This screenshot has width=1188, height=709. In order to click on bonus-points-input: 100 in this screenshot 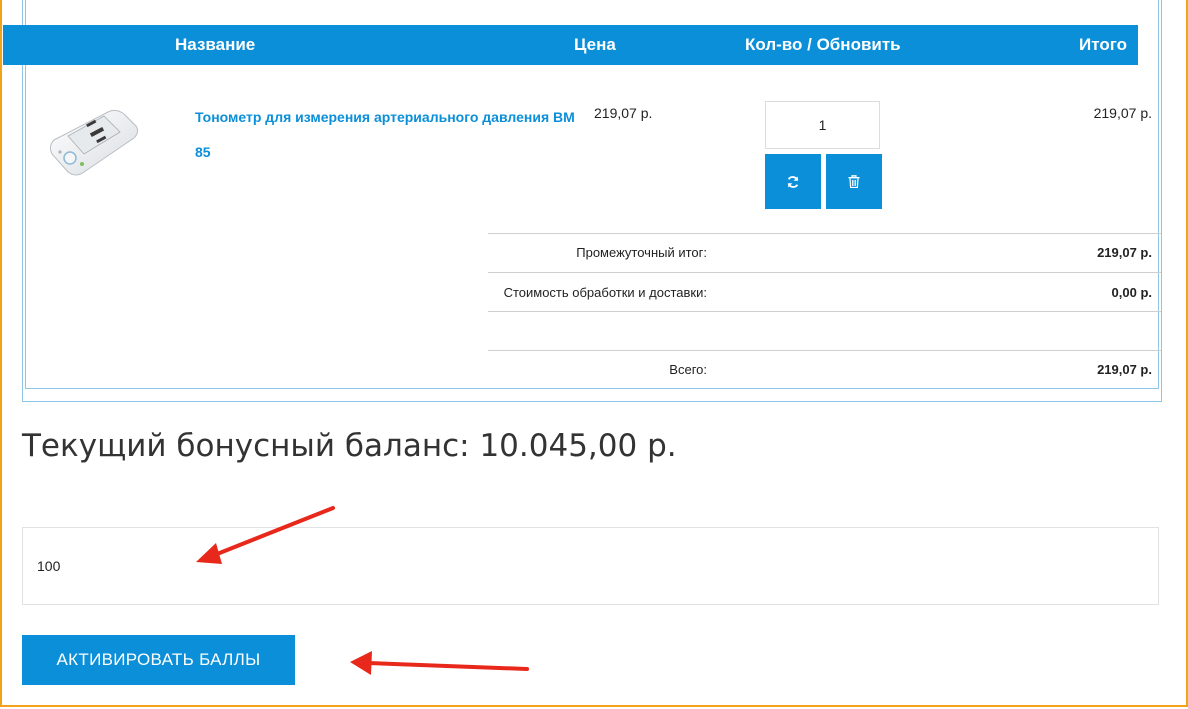, I will do `click(590, 566)`.